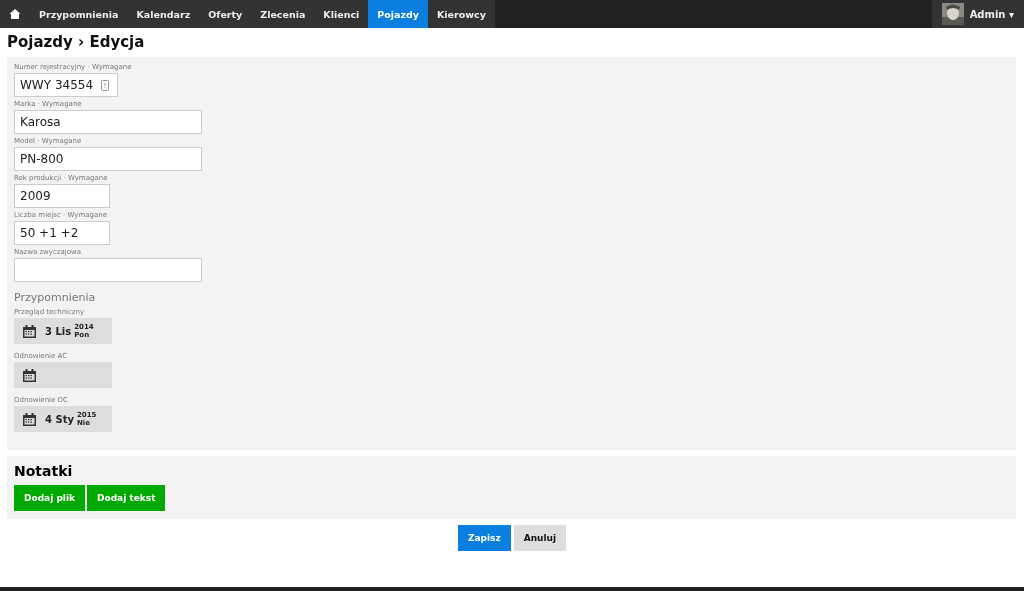 This screenshot has height=591, width=1024. I want to click on section-title: Notatki, so click(44, 471).